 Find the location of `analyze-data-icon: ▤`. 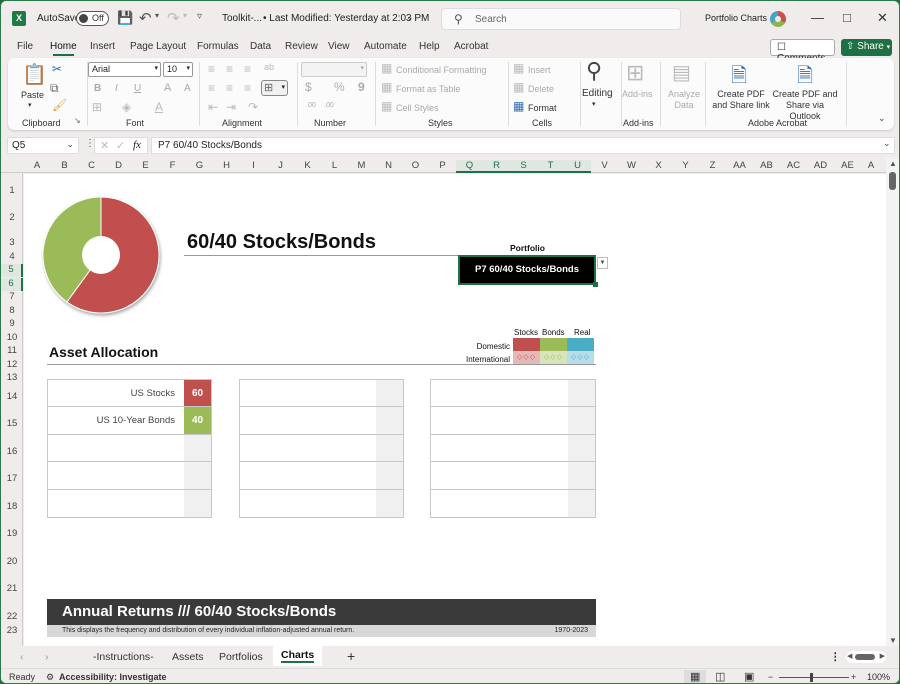

analyze-data-icon: ▤ is located at coordinates (681, 72).